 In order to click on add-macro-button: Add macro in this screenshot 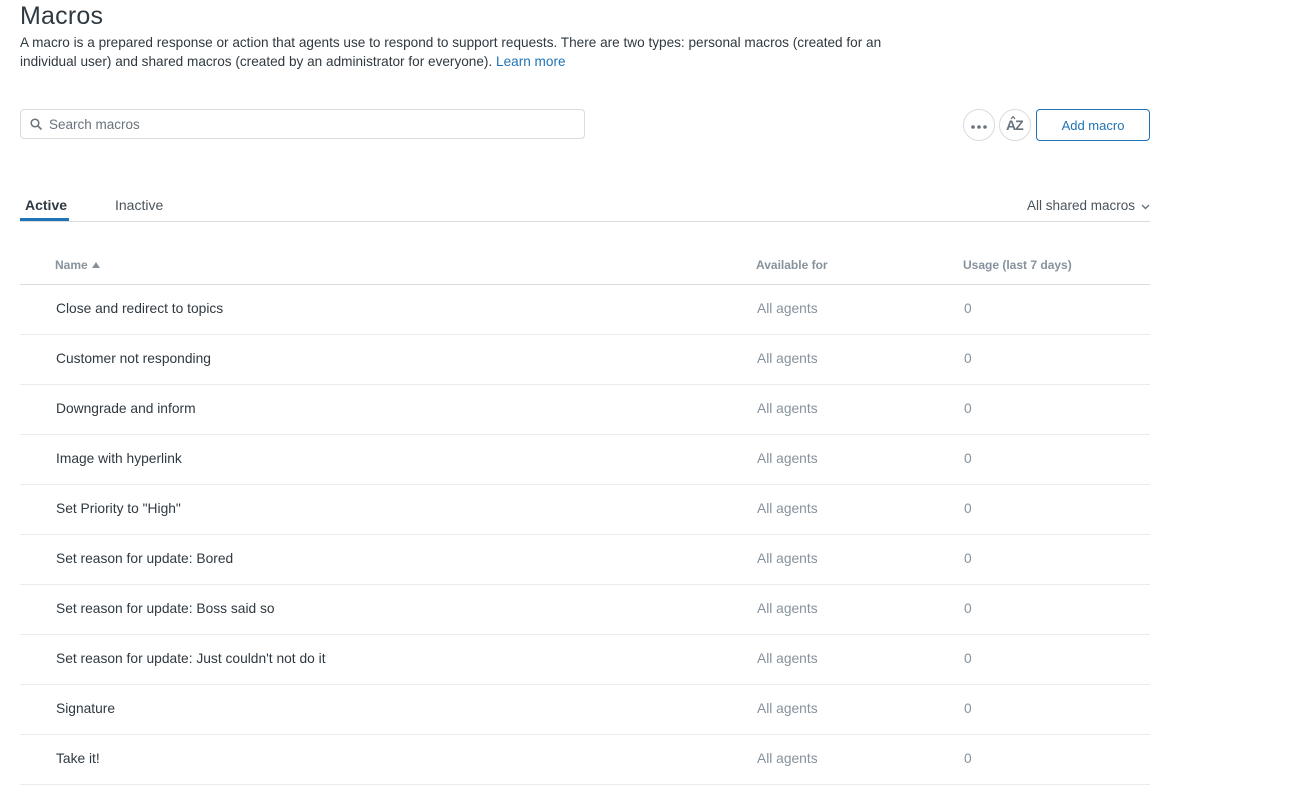, I will do `click(1093, 125)`.